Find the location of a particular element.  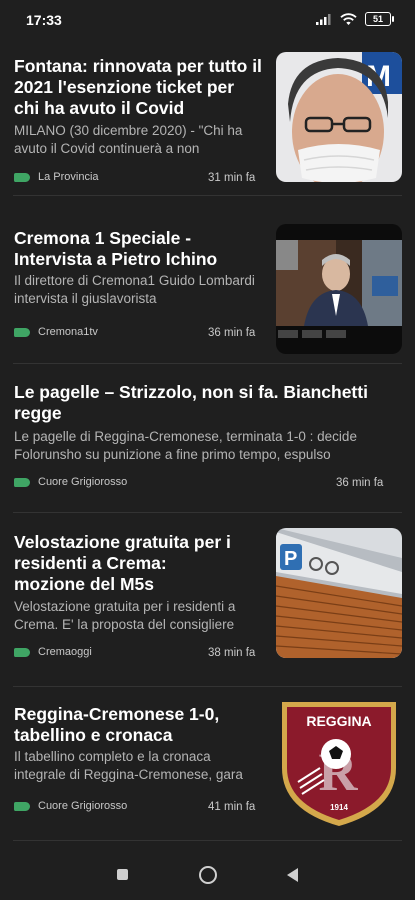

news-time: 31 min fa is located at coordinates (232, 178).